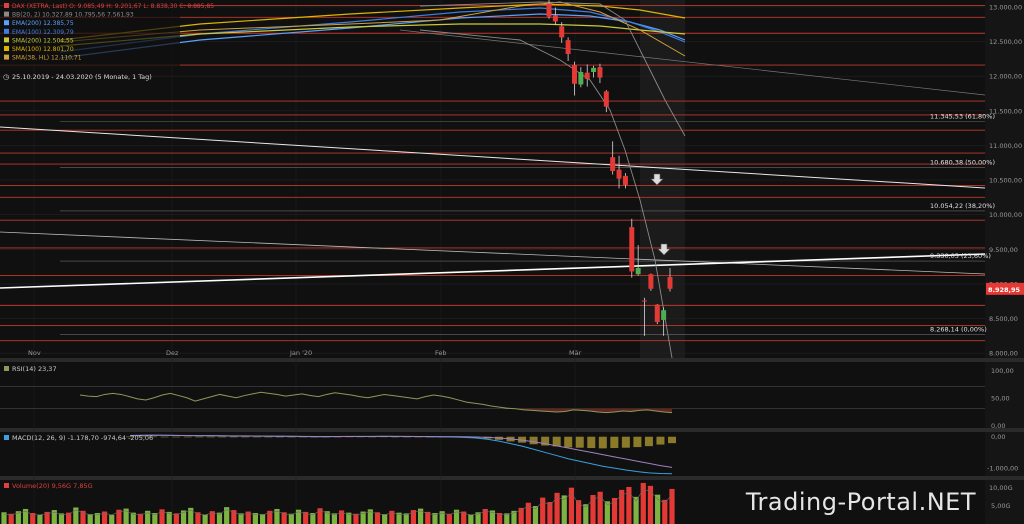 The height and width of the screenshot is (524, 1024). Describe the element at coordinates (43, 40) in the screenshot. I see `legend-entry: SMA(200) 12.504,55` at that location.